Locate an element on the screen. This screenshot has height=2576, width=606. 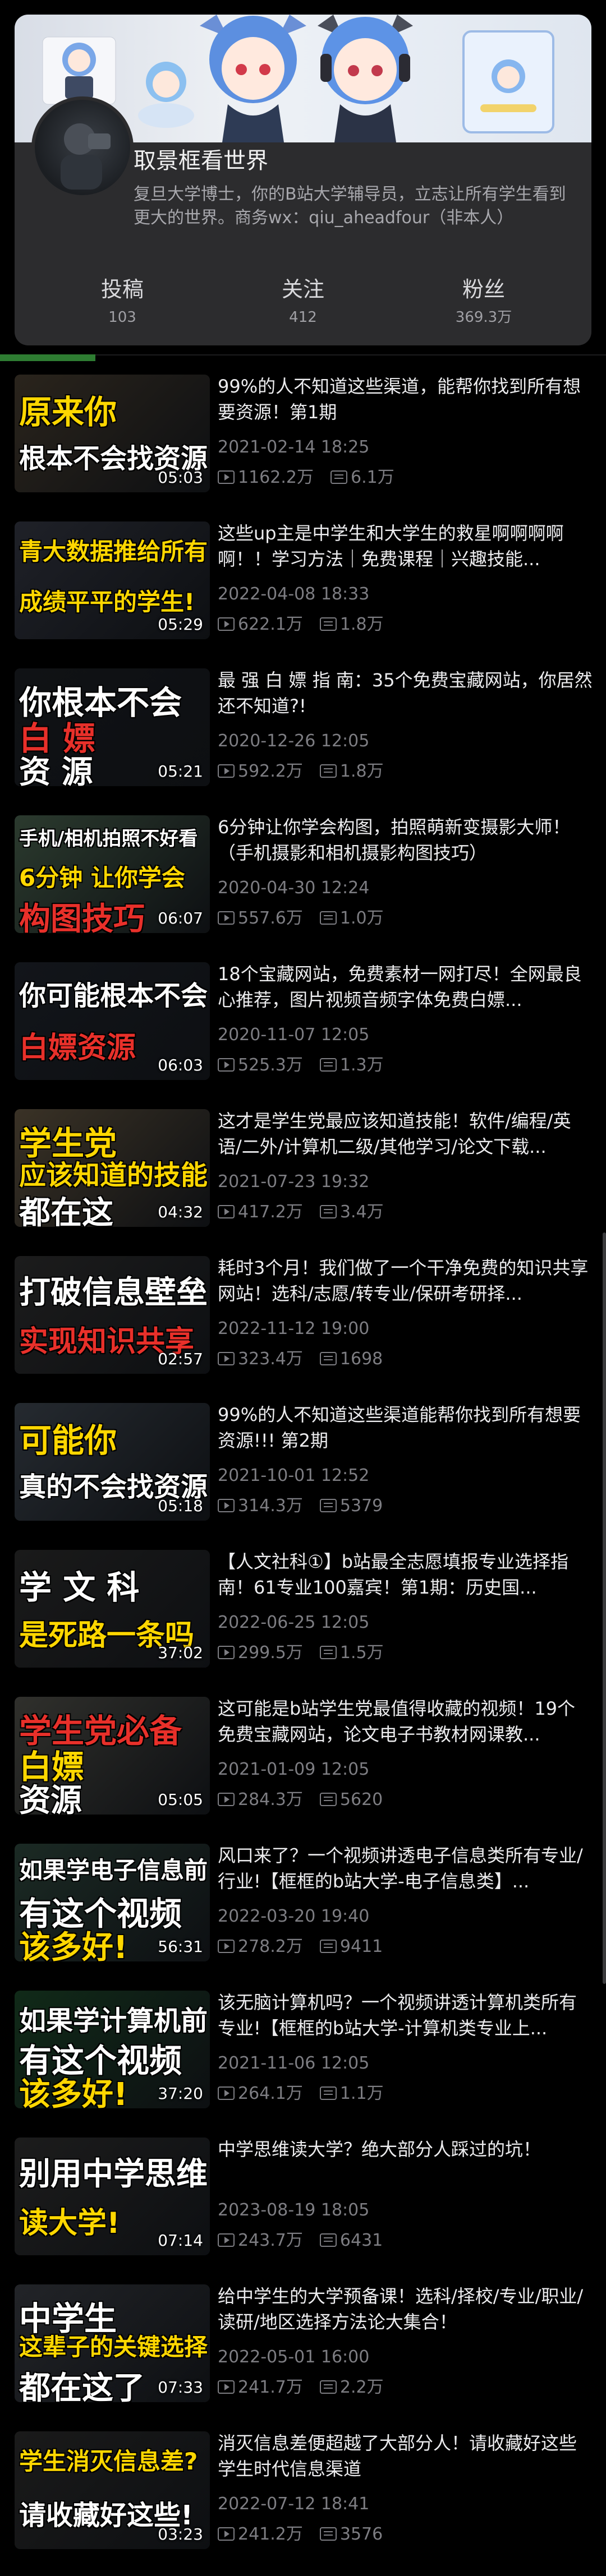
video-thumbnail: 学生消灭信息差? 请收藏好这些! 03:23 is located at coordinates (112, 2490).